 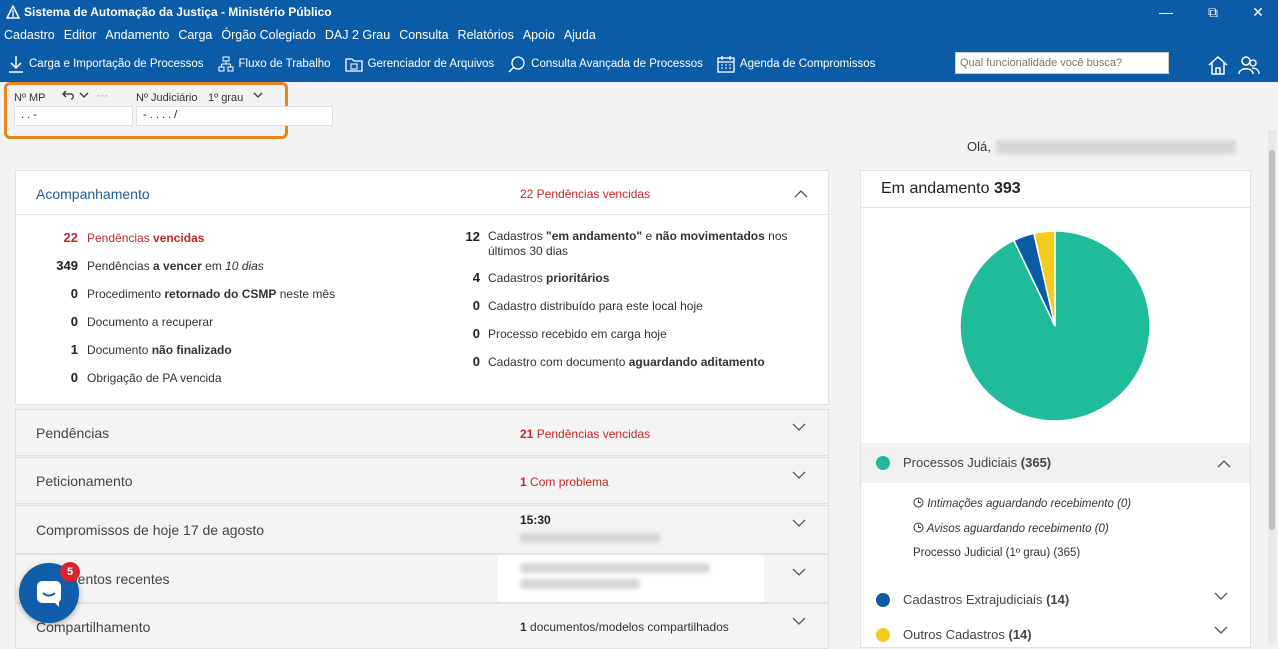 I want to click on carga-importacao-button: Carga e Importação de Processos, so click(x=106, y=64).